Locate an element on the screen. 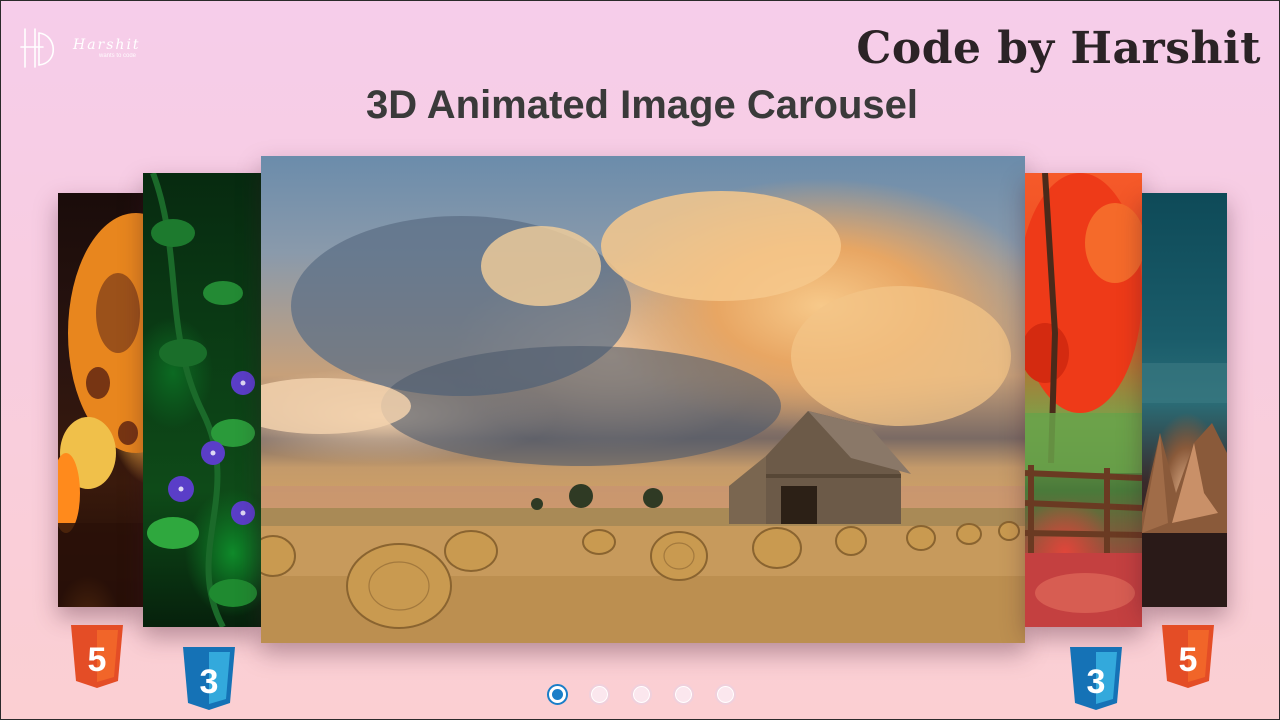  carousel-slide-far-right is located at coordinates (1184, 400).